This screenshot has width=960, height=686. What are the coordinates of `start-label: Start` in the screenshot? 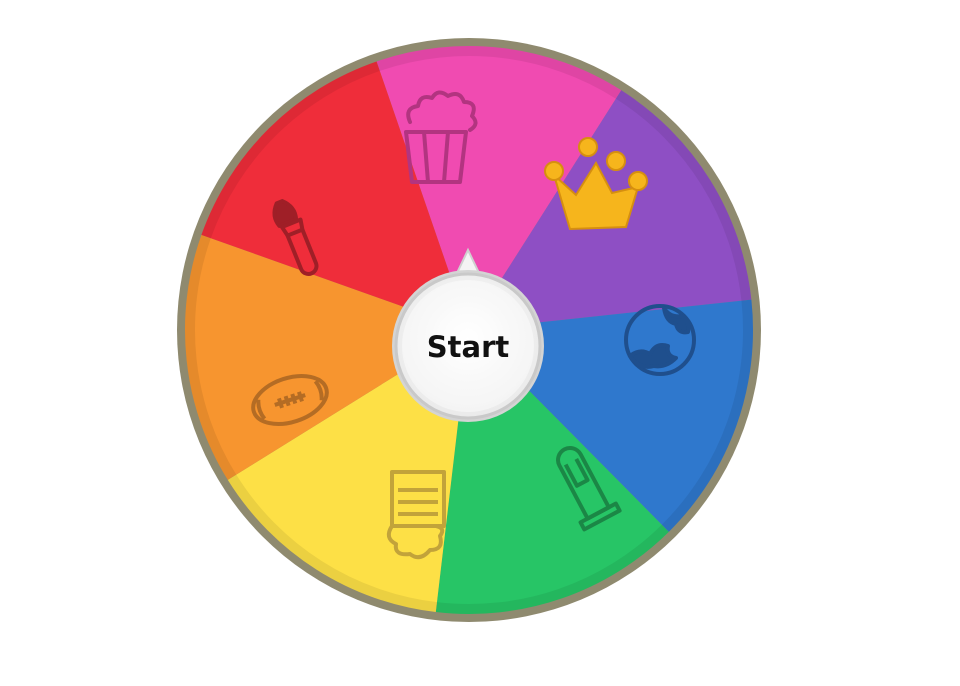 It's located at (468, 347).